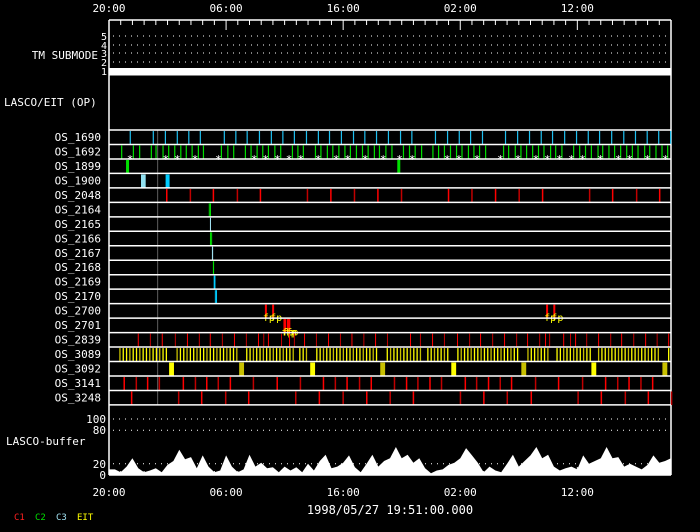 This screenshot has width=700, height=532. What do you see at coordinates (78, 282) in the screenshot?
I see `row-label: OS_2169` at bounding box center [78, 282].